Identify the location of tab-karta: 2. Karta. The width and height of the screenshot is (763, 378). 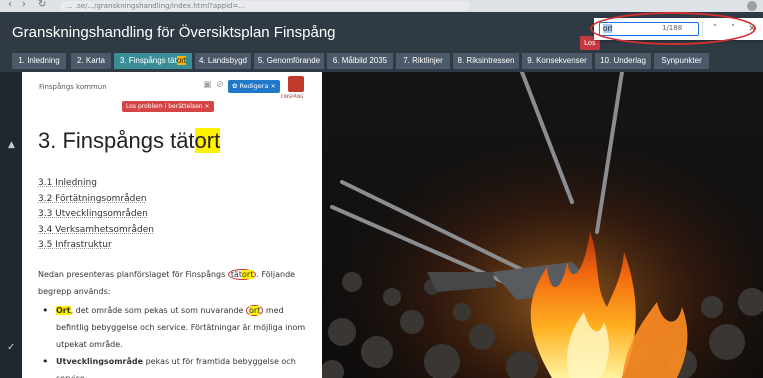
(91, 61).